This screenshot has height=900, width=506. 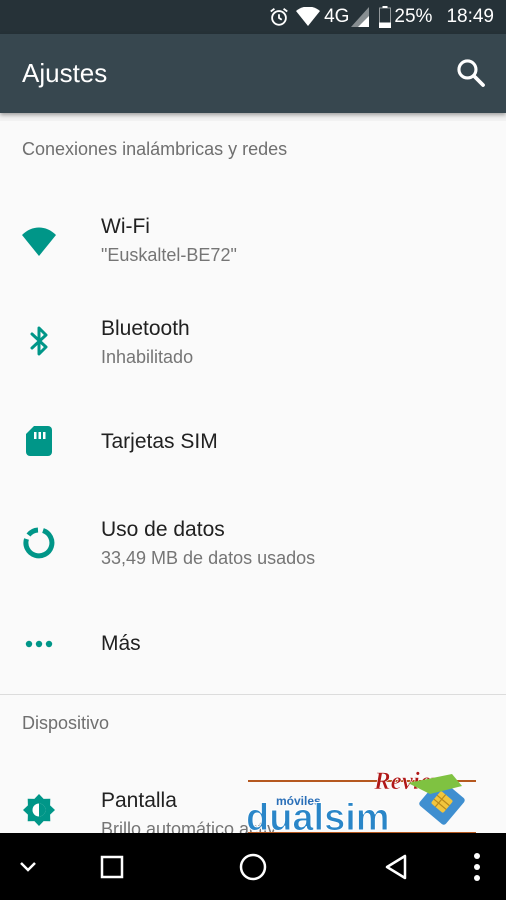 What do you see at coordinates (39, 810) in the screenshot?
I see `brightness-icon` at bounding box center [39, 810].